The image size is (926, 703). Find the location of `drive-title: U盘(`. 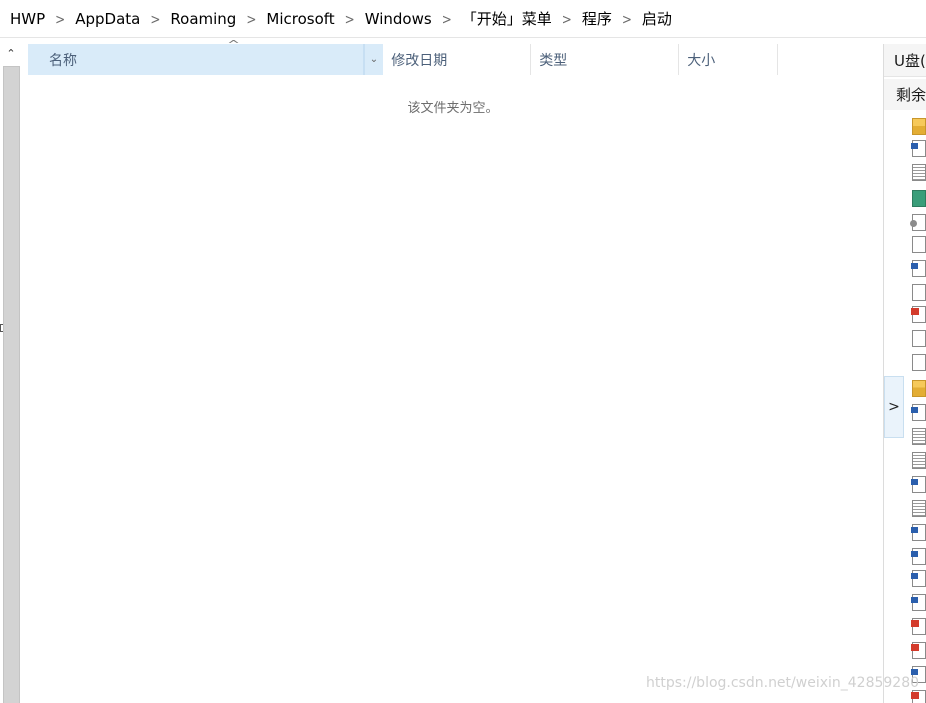

drive-title: U盘( is located at coordinates (905, 60).